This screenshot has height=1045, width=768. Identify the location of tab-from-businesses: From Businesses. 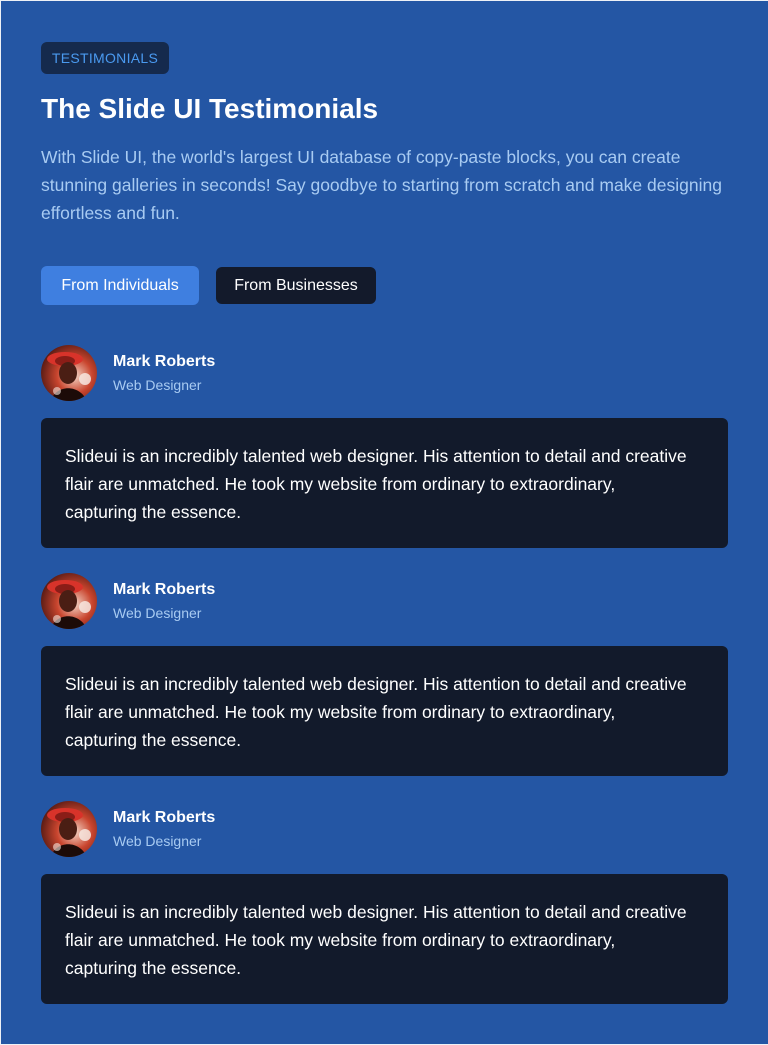
(296, 285).